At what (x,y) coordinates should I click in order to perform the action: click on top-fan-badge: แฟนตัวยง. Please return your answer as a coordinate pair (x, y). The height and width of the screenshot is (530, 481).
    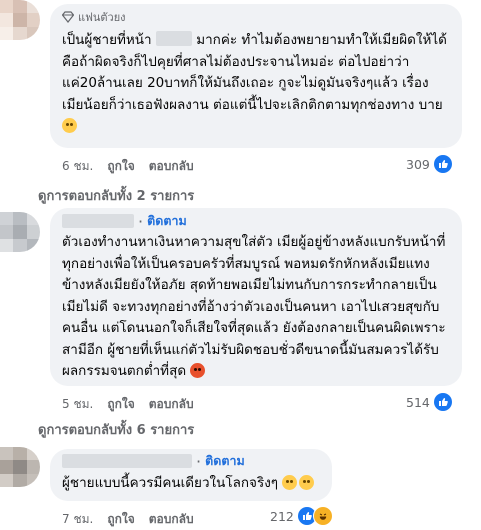
    Looking at the image, I should click on (94, 17).